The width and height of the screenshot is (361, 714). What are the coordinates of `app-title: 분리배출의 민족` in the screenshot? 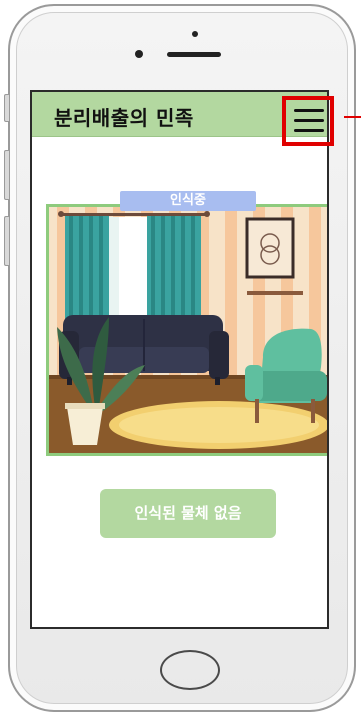 It's located at (124, 118).